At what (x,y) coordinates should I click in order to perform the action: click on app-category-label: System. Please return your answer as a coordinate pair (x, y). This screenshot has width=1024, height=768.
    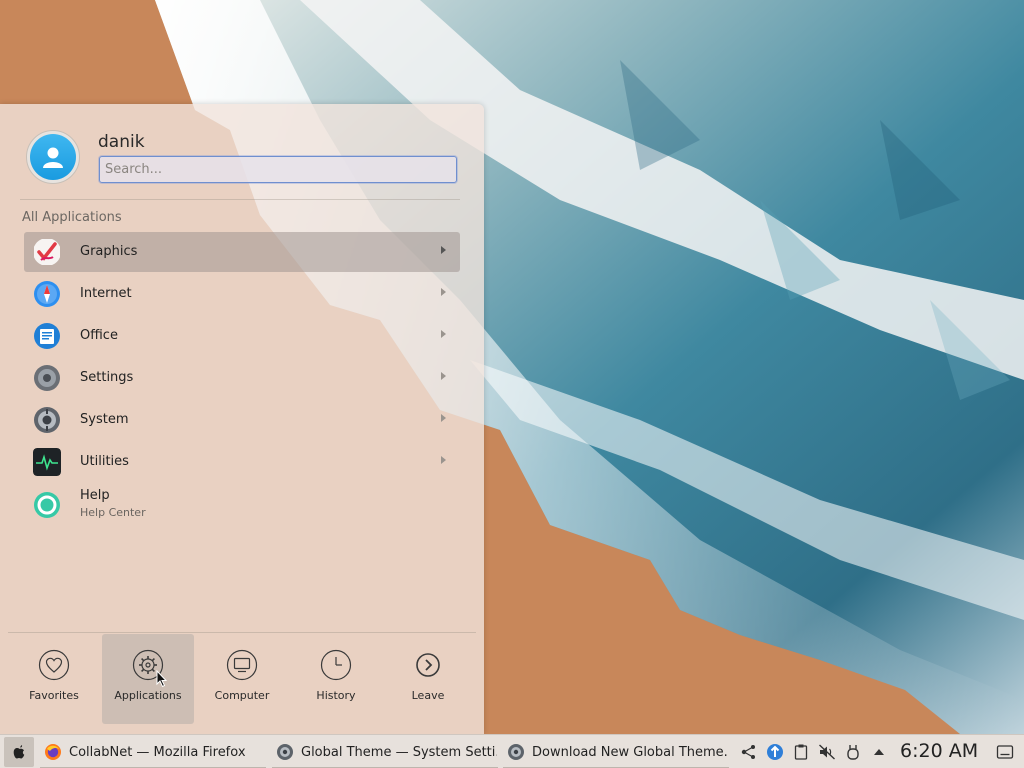
    Looking at the image, I should click on (104, 419).